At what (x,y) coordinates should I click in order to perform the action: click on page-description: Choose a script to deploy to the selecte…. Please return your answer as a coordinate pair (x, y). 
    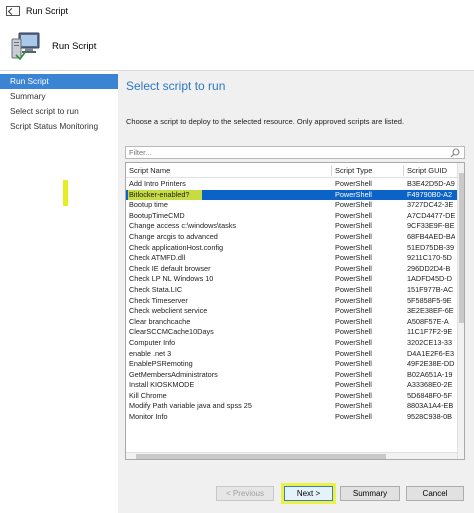
    Looking at the image, I should click on (265, 121).